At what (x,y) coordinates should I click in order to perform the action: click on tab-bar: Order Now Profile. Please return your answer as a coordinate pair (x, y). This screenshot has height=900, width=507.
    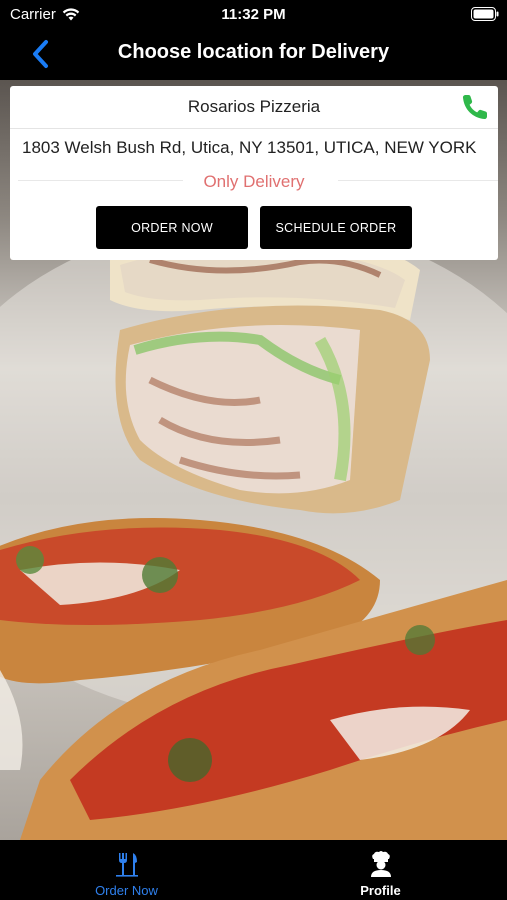
    Looking at the image, I should click on (253, 870).